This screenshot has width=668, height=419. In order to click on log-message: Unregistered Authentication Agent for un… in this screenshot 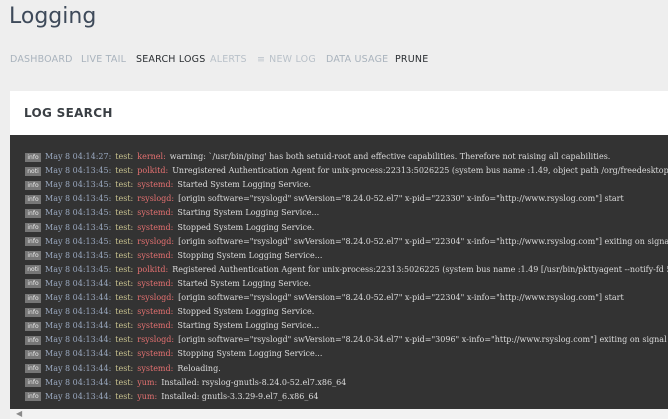, I will do `click(420, 171)`.